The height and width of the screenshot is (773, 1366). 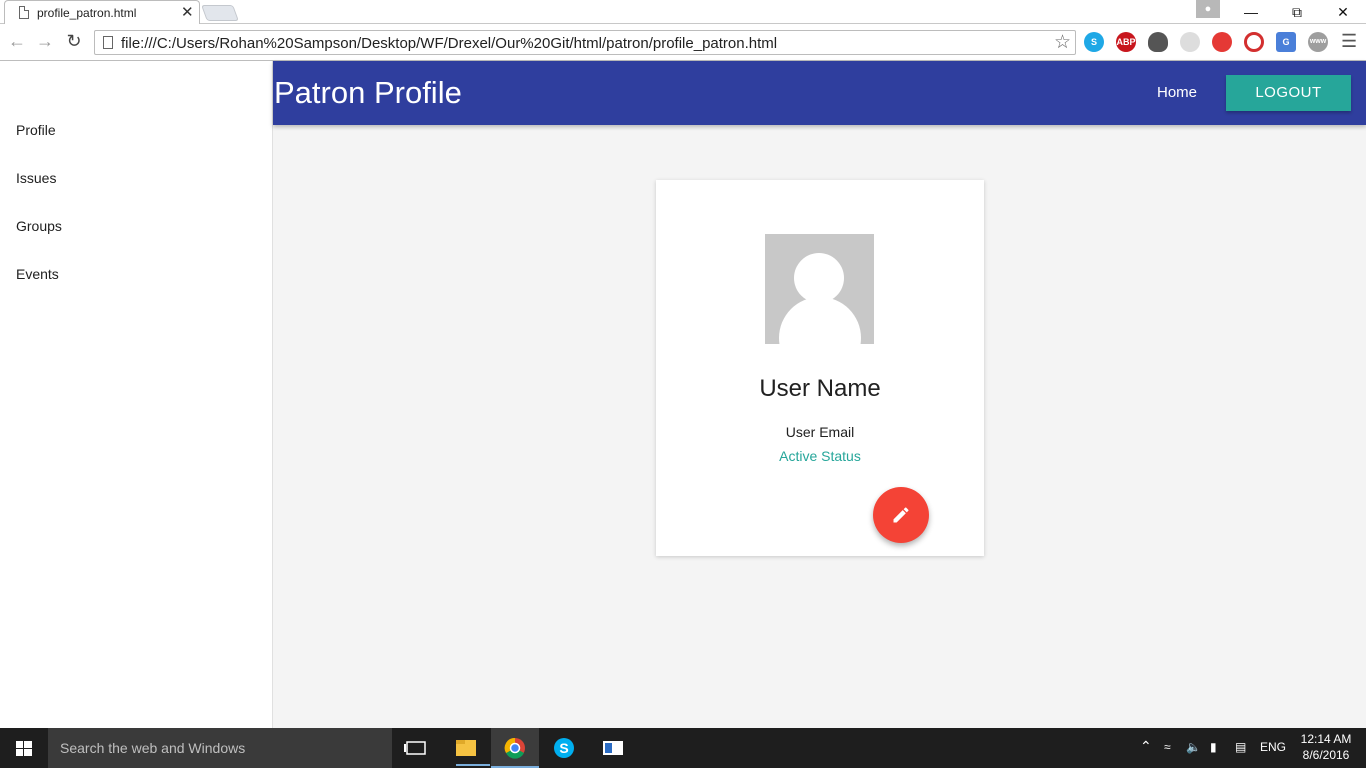 I want to click on browser-tab-strip: profile_patron.html ✕ ● — ⧉ ✕, so click(x=683, y=12).